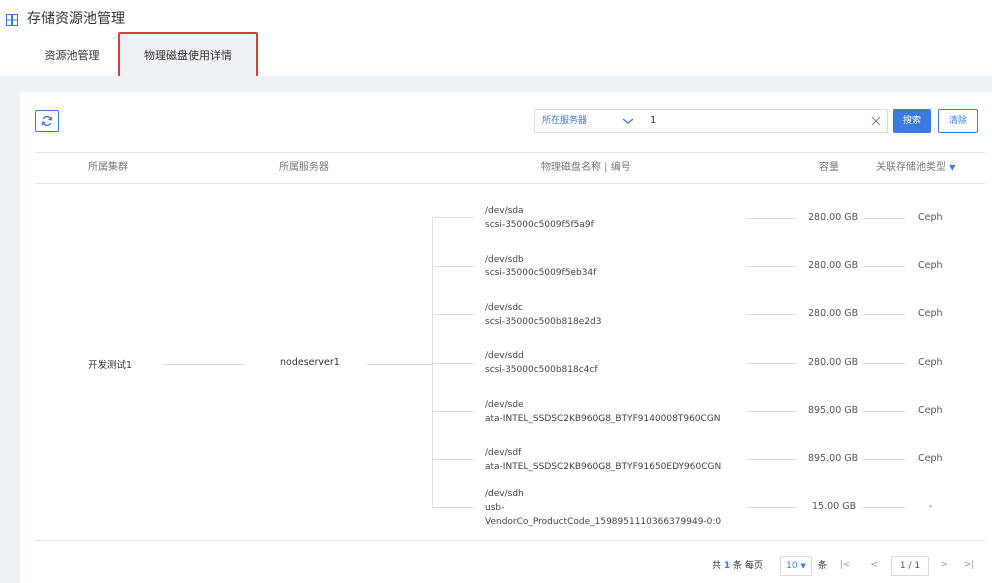 The width and height of the screenshot is (992, 583). Describe the element at coordinates (931, 506) in the screenshot. I see `pool-type-cell: -` at that location.